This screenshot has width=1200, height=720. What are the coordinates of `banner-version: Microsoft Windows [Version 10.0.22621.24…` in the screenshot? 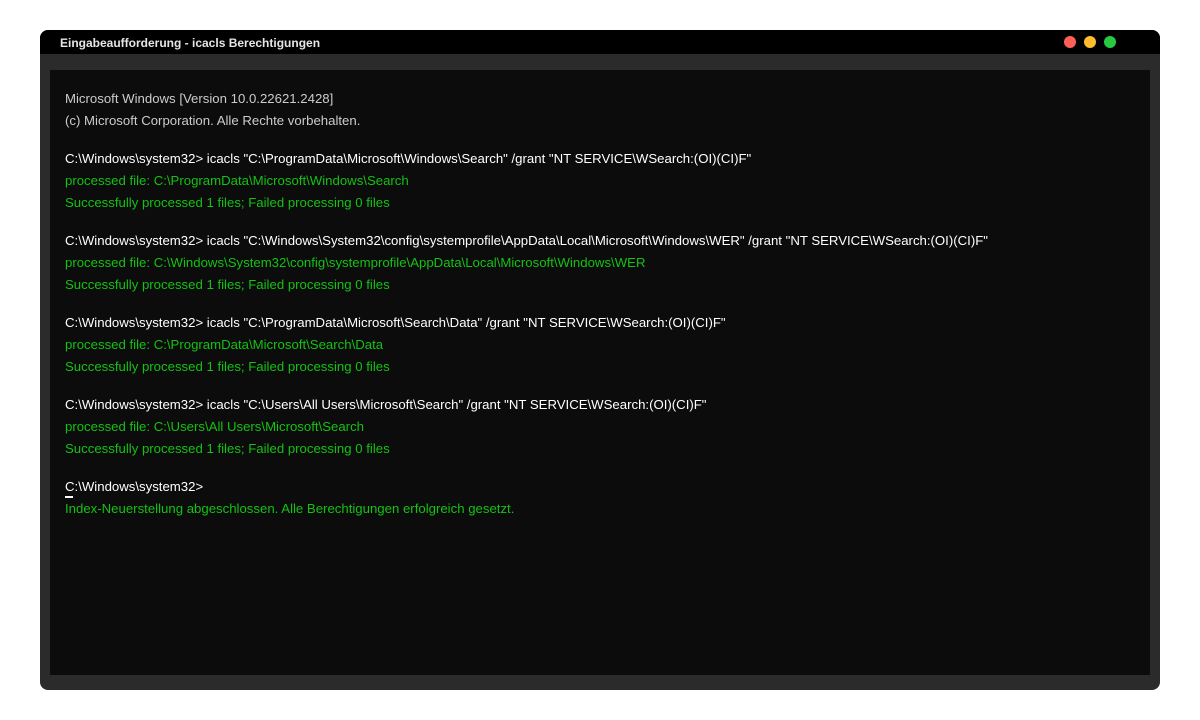 It's located at (199, 98).